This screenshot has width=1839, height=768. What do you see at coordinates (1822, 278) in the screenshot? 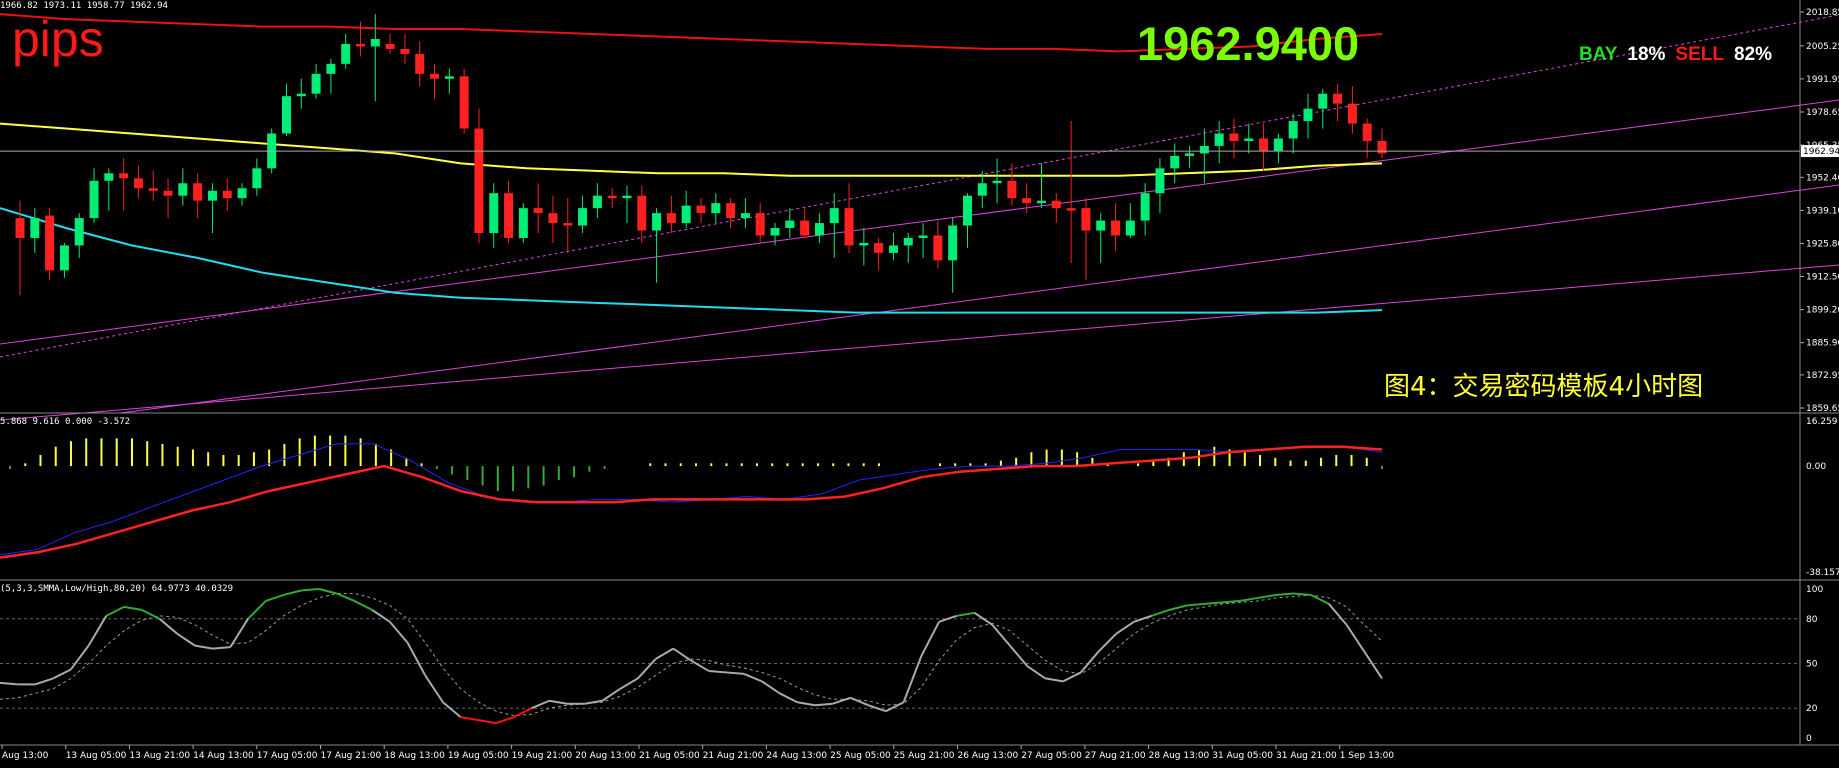
I see `price-tick-label: 1912.50` at bounding box center [1822, 278].